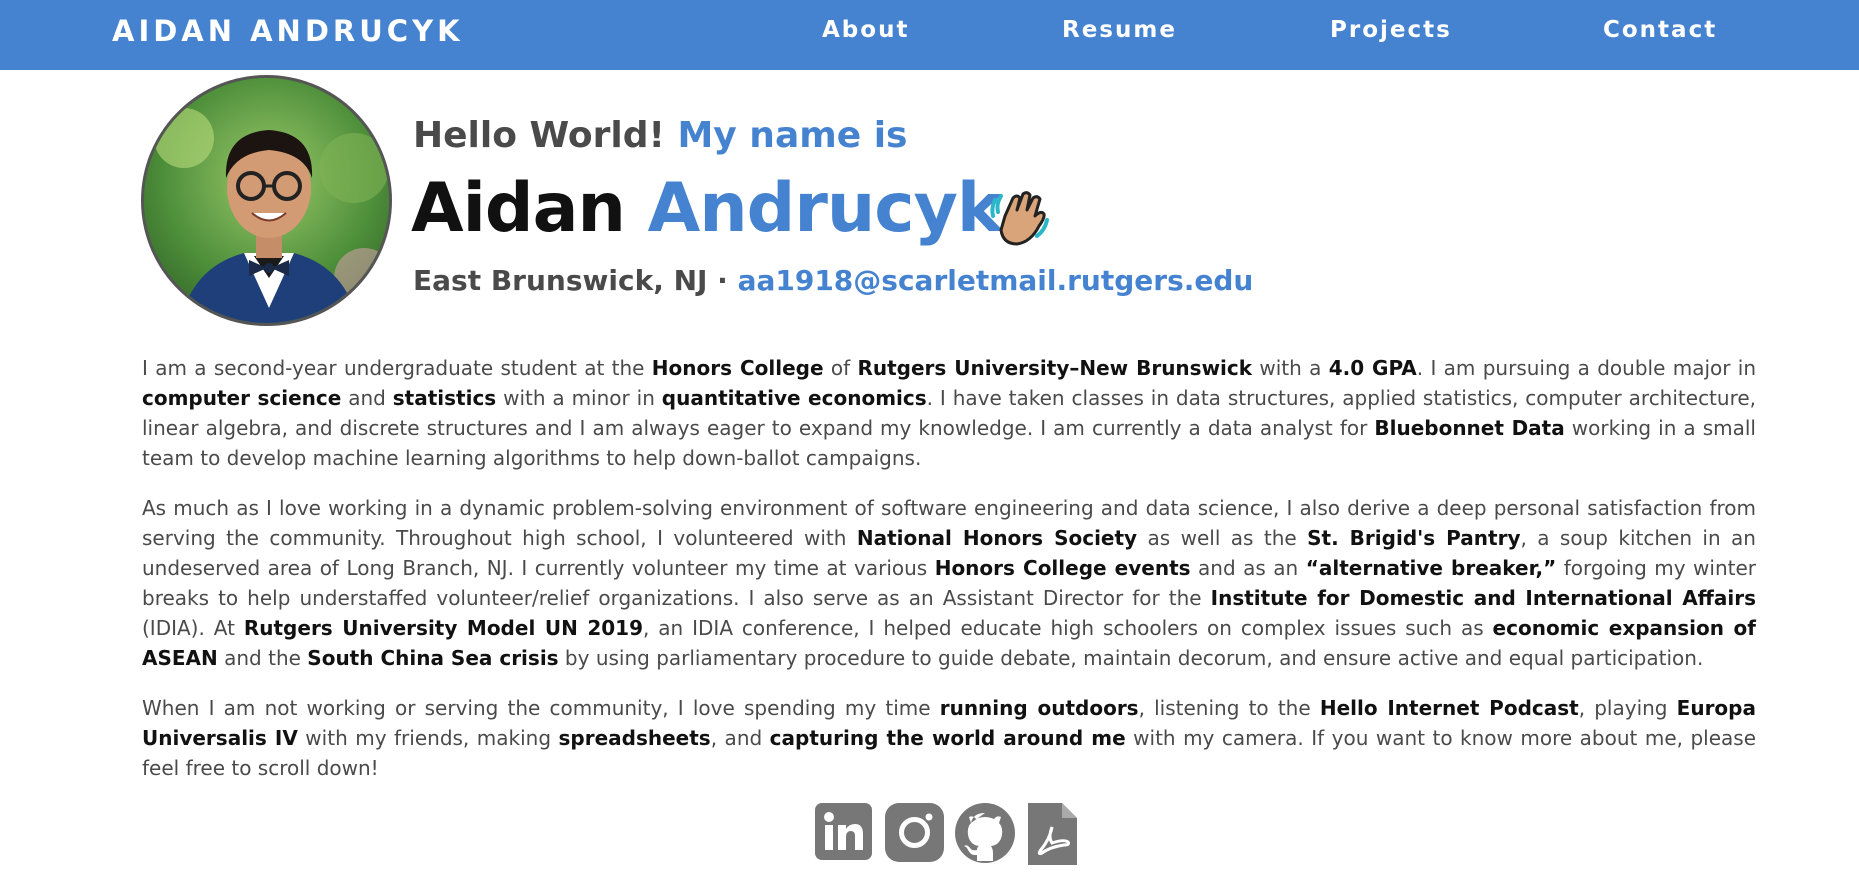 Image resolution: width=1859 pixels, height=889 pixels. Describe the element at coordinates (634, 738) in the screenshot. I see `bio-highlight: spreadsheets` at that location.